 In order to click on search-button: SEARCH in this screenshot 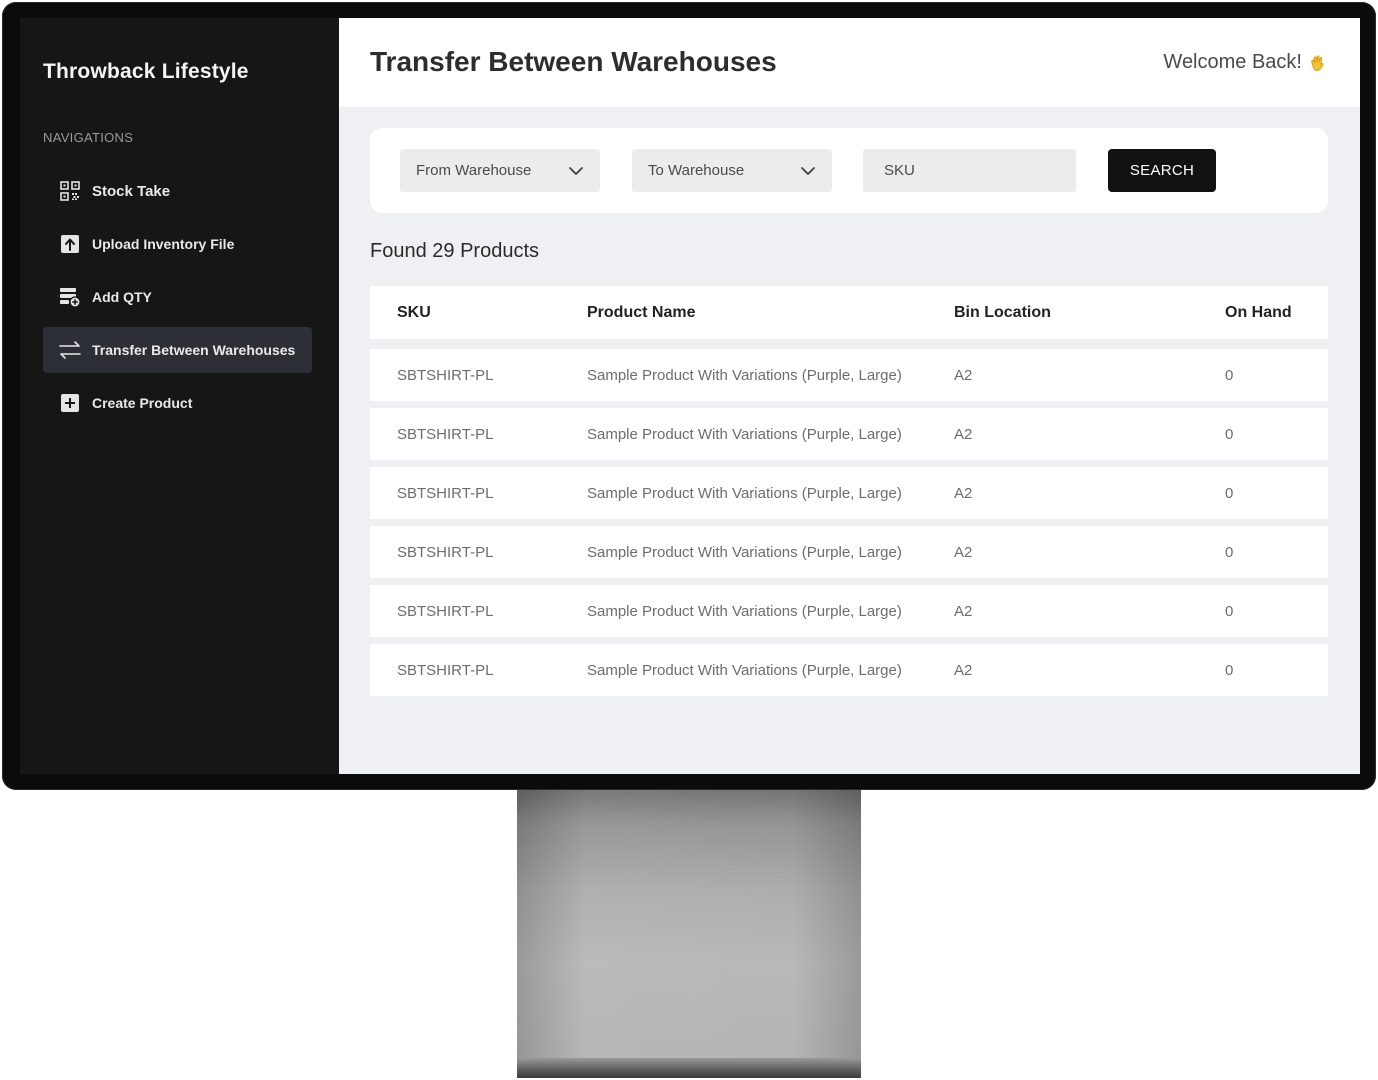, I will do `click(1162, 170)`.